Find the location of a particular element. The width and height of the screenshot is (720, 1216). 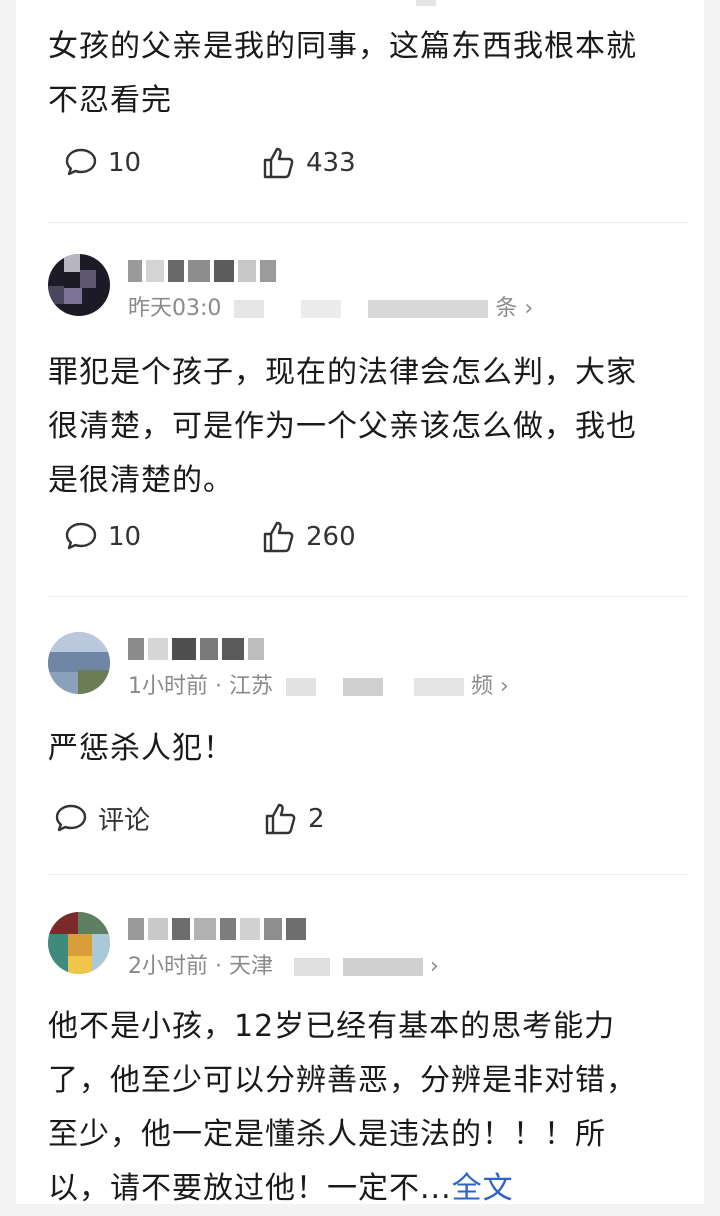

comment-text-line: 罪犯是个孩子，现在的法律会怎么判，大家 is located at coordinates (342, 372).